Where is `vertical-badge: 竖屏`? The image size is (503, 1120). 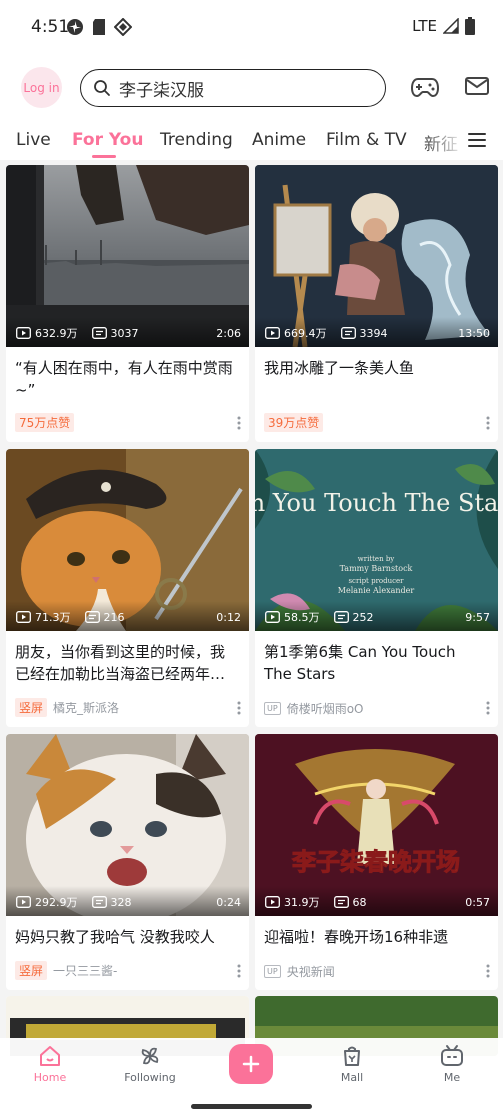
vertical-badge: 竖屏 is located at coordinates (31, 707).